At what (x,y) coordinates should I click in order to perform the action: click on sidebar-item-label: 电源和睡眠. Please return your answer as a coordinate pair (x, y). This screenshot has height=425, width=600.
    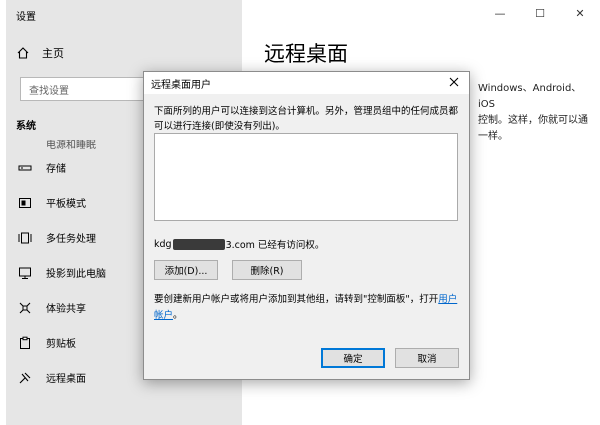
    Looking at the image, I should click on (71, 145).